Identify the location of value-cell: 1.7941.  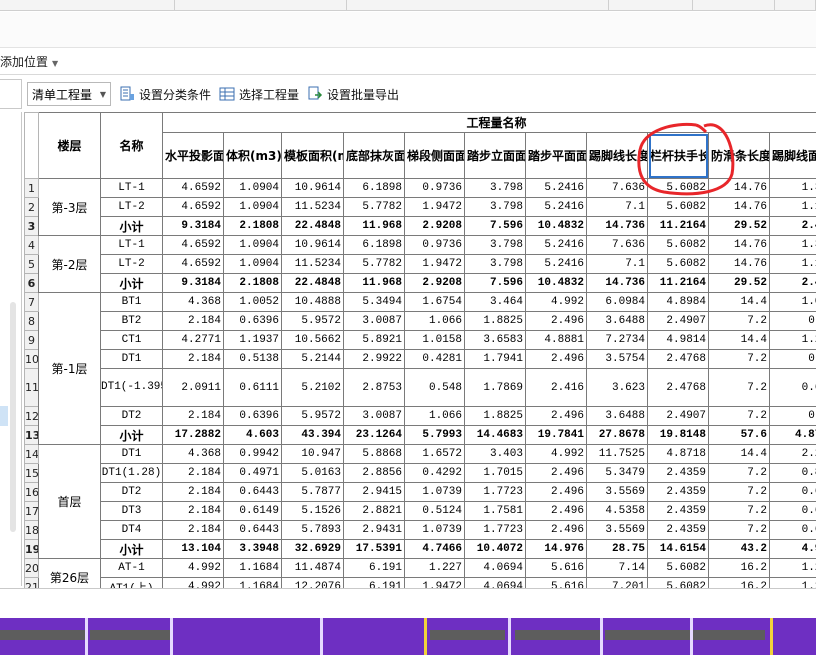
(495, 359).